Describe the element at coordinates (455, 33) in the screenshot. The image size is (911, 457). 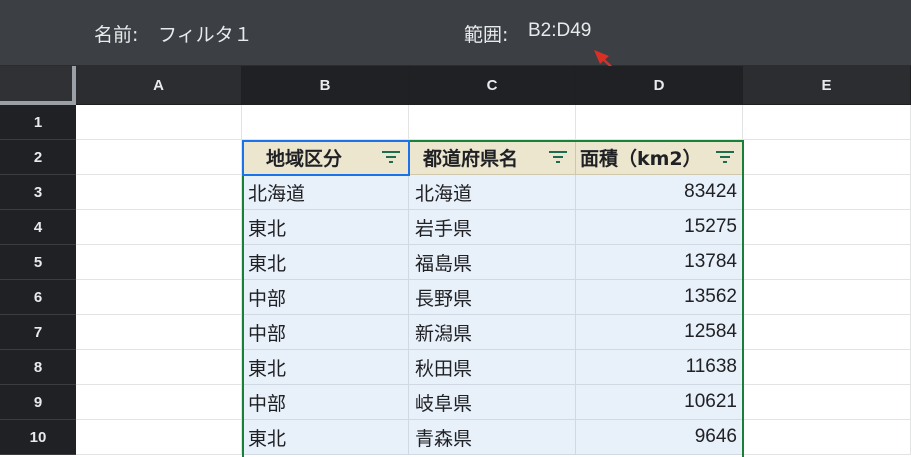
I see `filter-bar: 名前: フィルタ１ 範囲: B2:D49` at that location.